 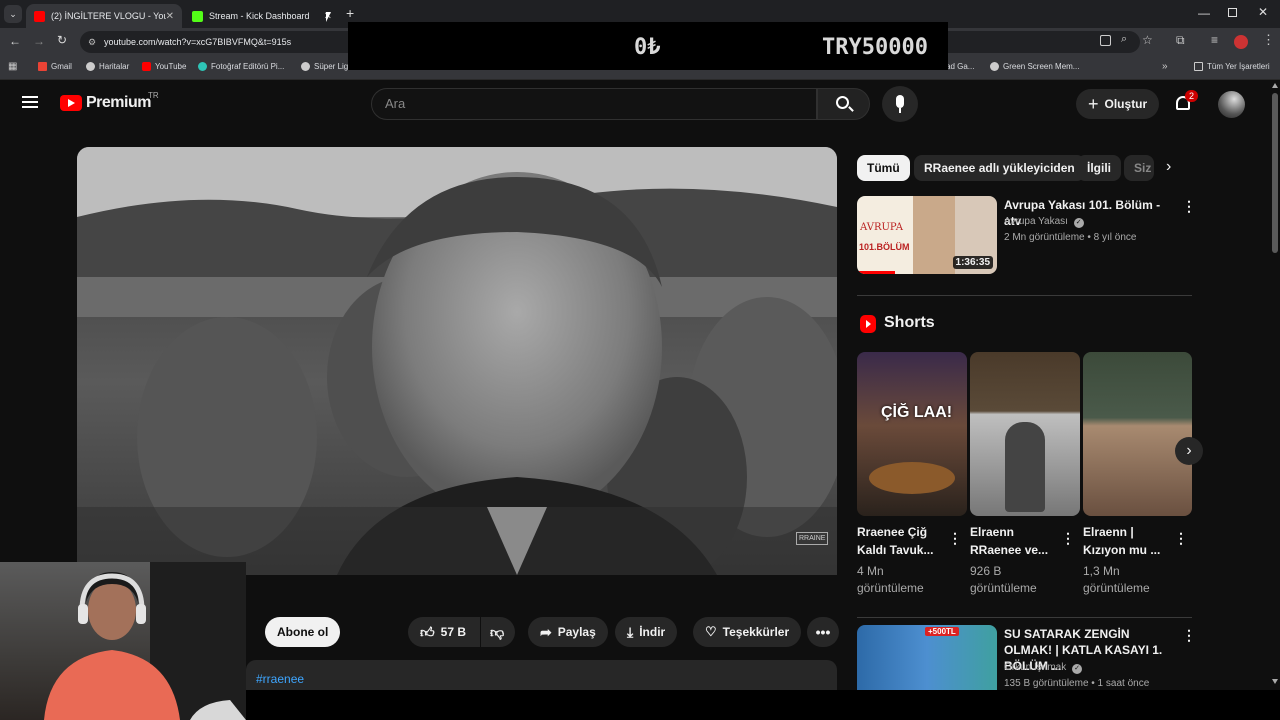 What do you see at coordinates (883, 168) in the screenshot?
I see `chip-all: Tümü` at bounding box center [883, 168].